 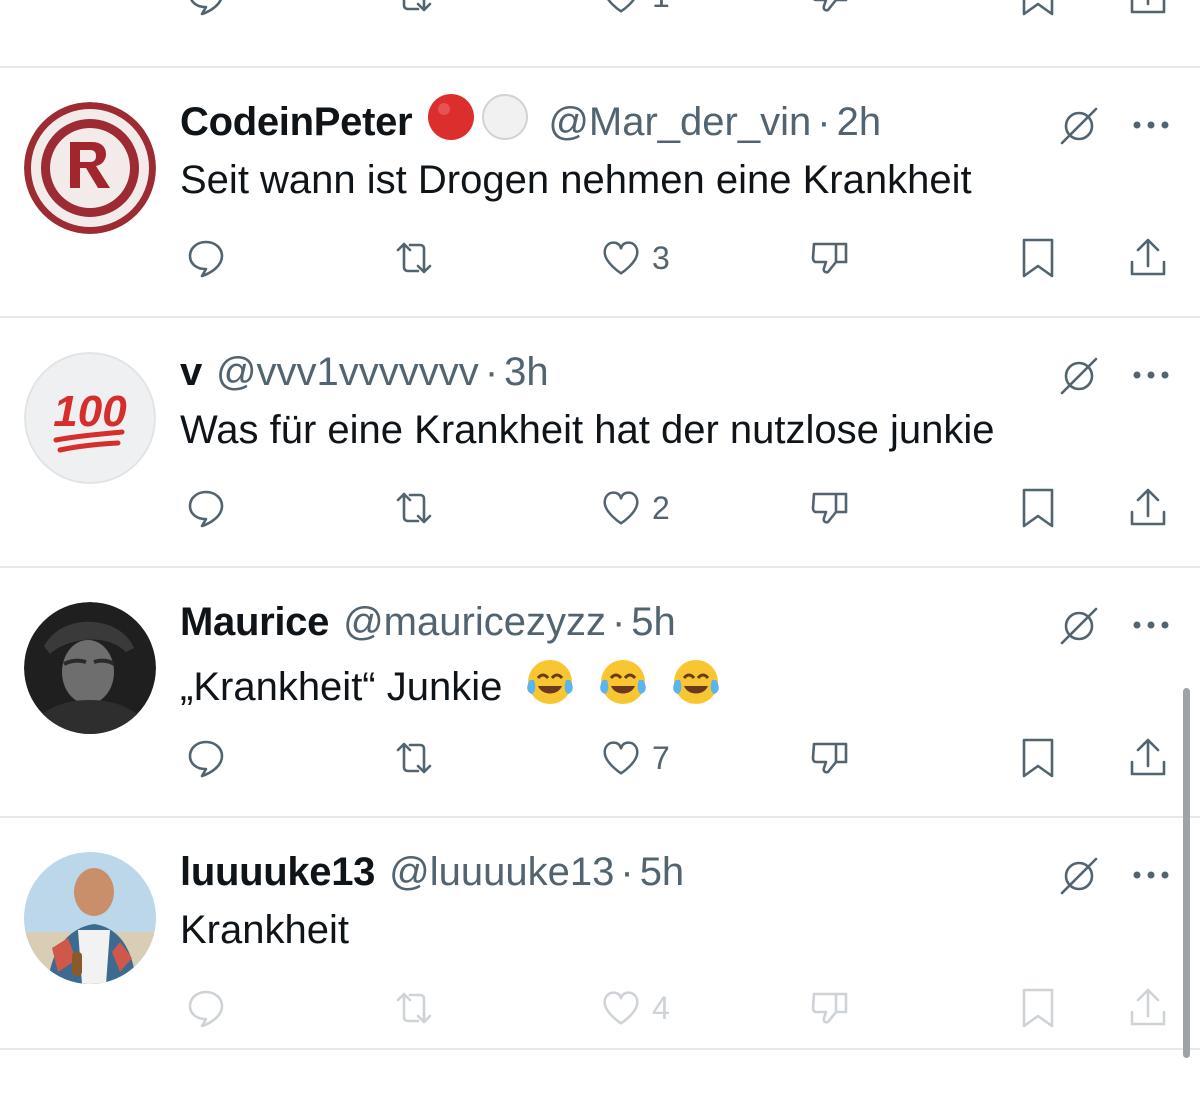 I want to click on reply-text: „Krankheit“ Junkie, so click(x=341, y=687).